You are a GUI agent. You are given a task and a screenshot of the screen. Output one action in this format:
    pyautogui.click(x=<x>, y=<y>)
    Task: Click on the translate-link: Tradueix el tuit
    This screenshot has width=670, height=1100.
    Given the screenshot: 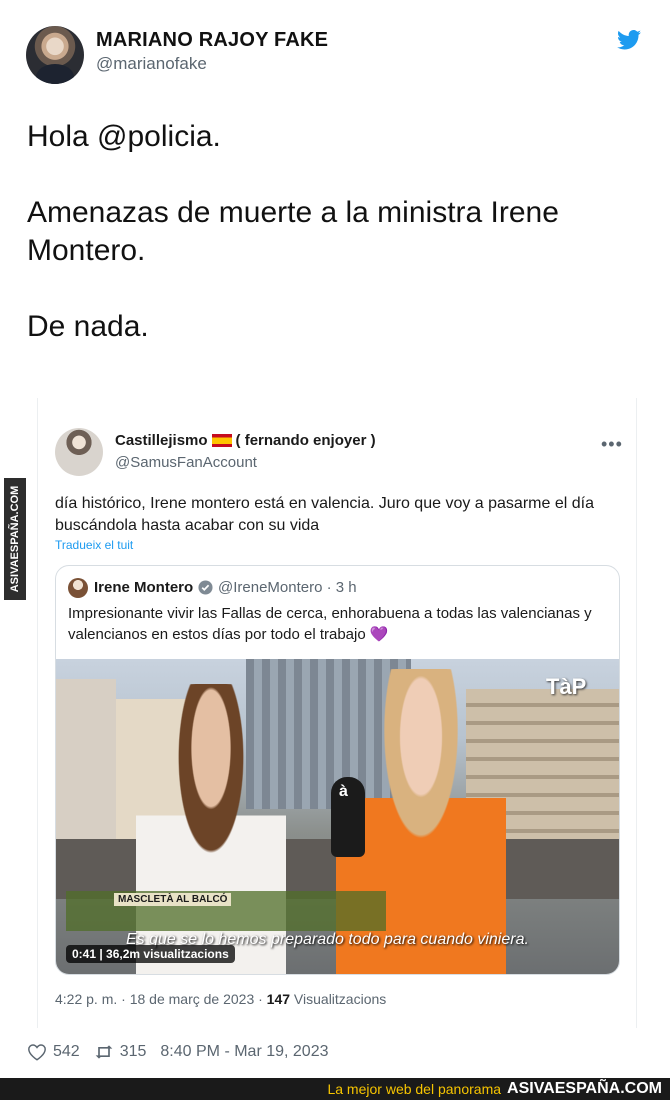 What is the action you would take?
    pyautogui.click(x=94, y=545)
    